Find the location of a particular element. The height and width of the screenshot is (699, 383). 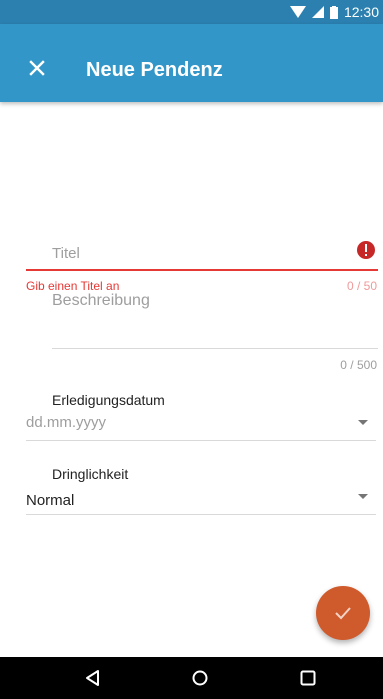

status-time: 12:30 is located at coordinates (361, 12).